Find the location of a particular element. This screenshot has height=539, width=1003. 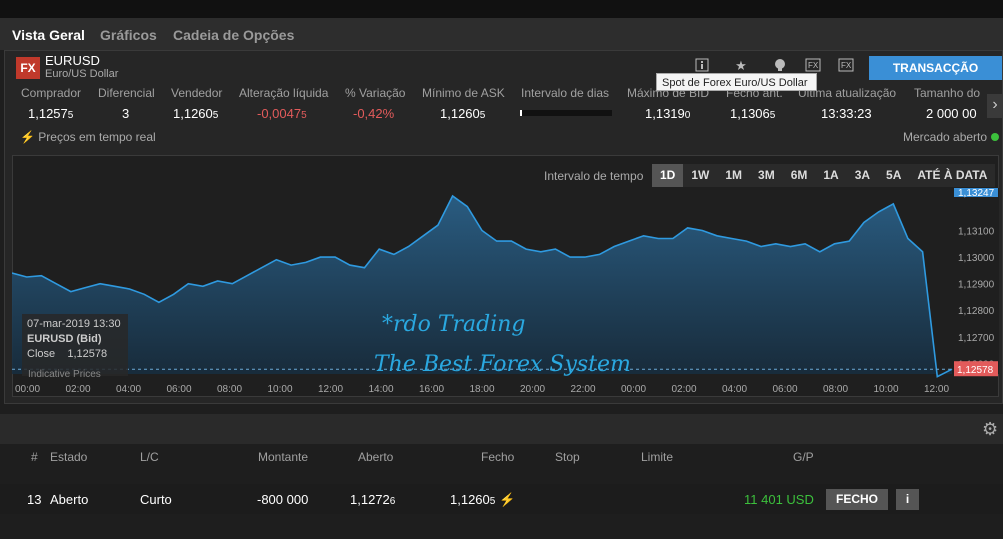

prev-close-value: 1,13065 is located at coordinates (753, 113).